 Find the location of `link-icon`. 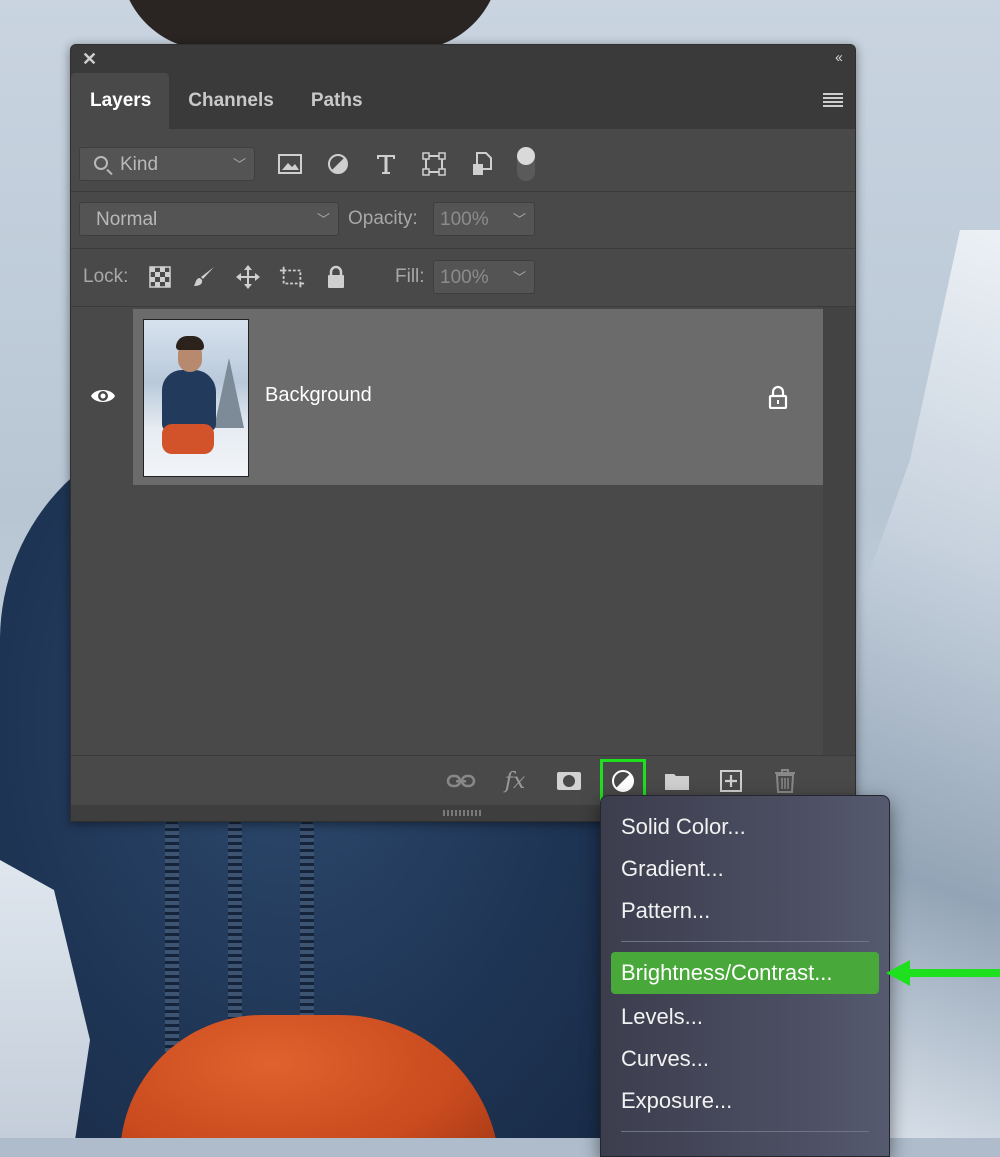

link-icon is located at coordinates (461, 781).